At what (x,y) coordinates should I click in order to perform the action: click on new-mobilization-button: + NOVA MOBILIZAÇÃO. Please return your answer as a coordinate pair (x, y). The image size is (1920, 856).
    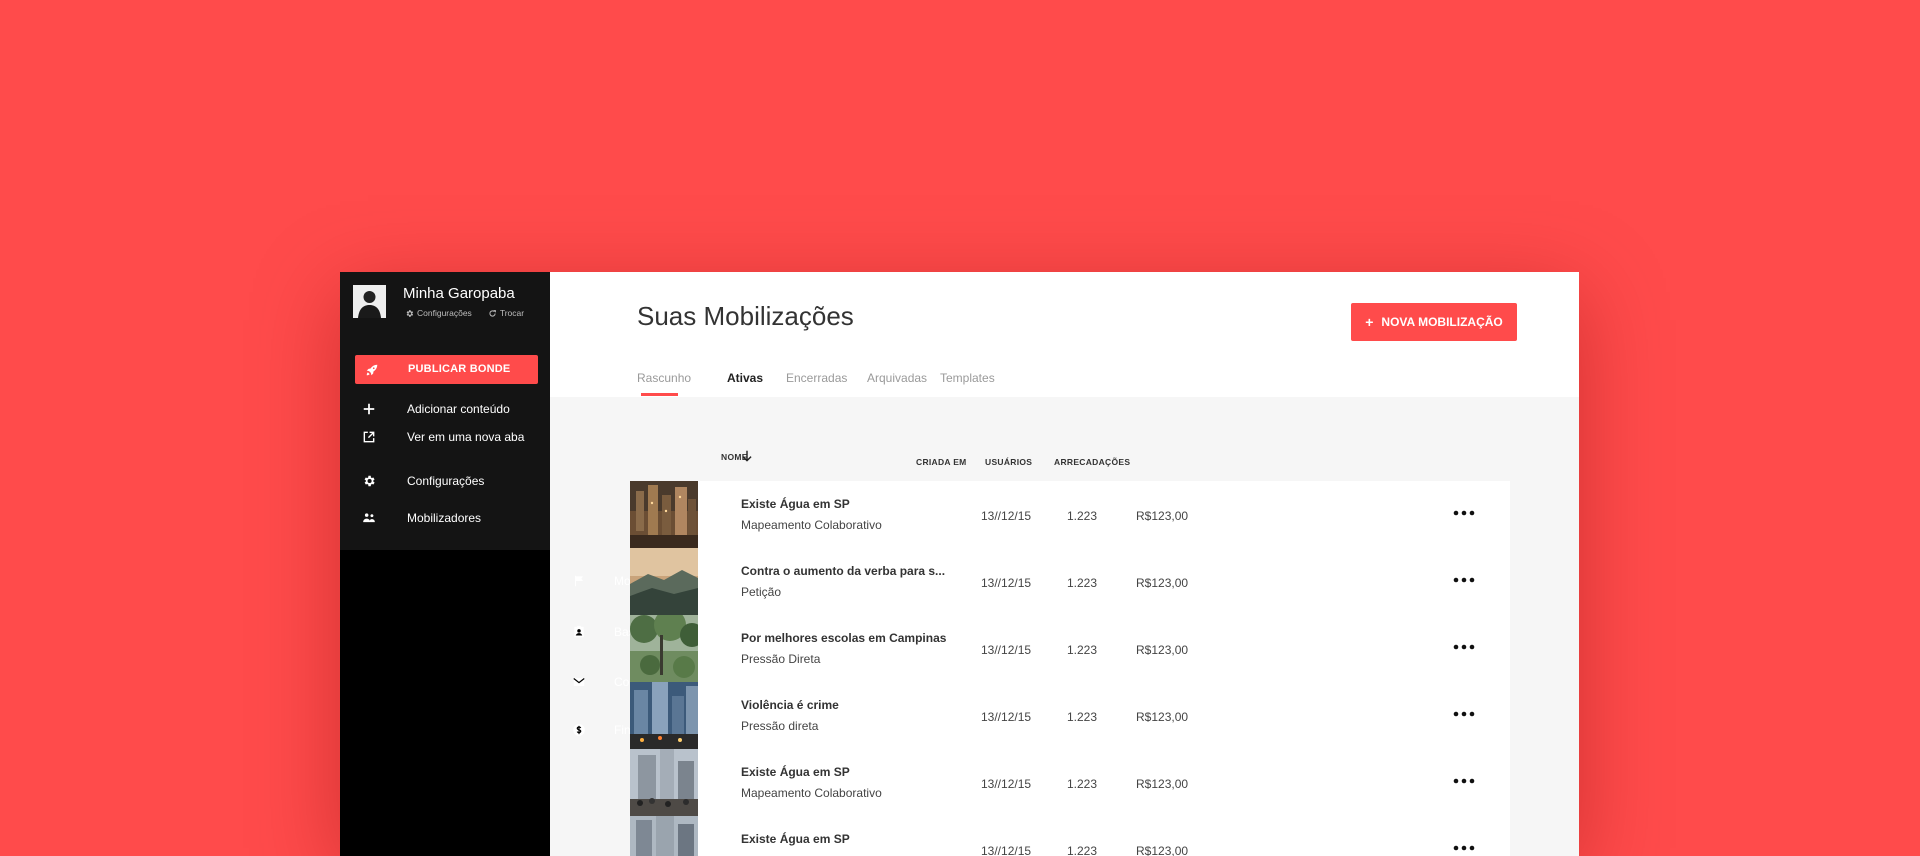
    Looking at the image, I should click on (1434, 322).